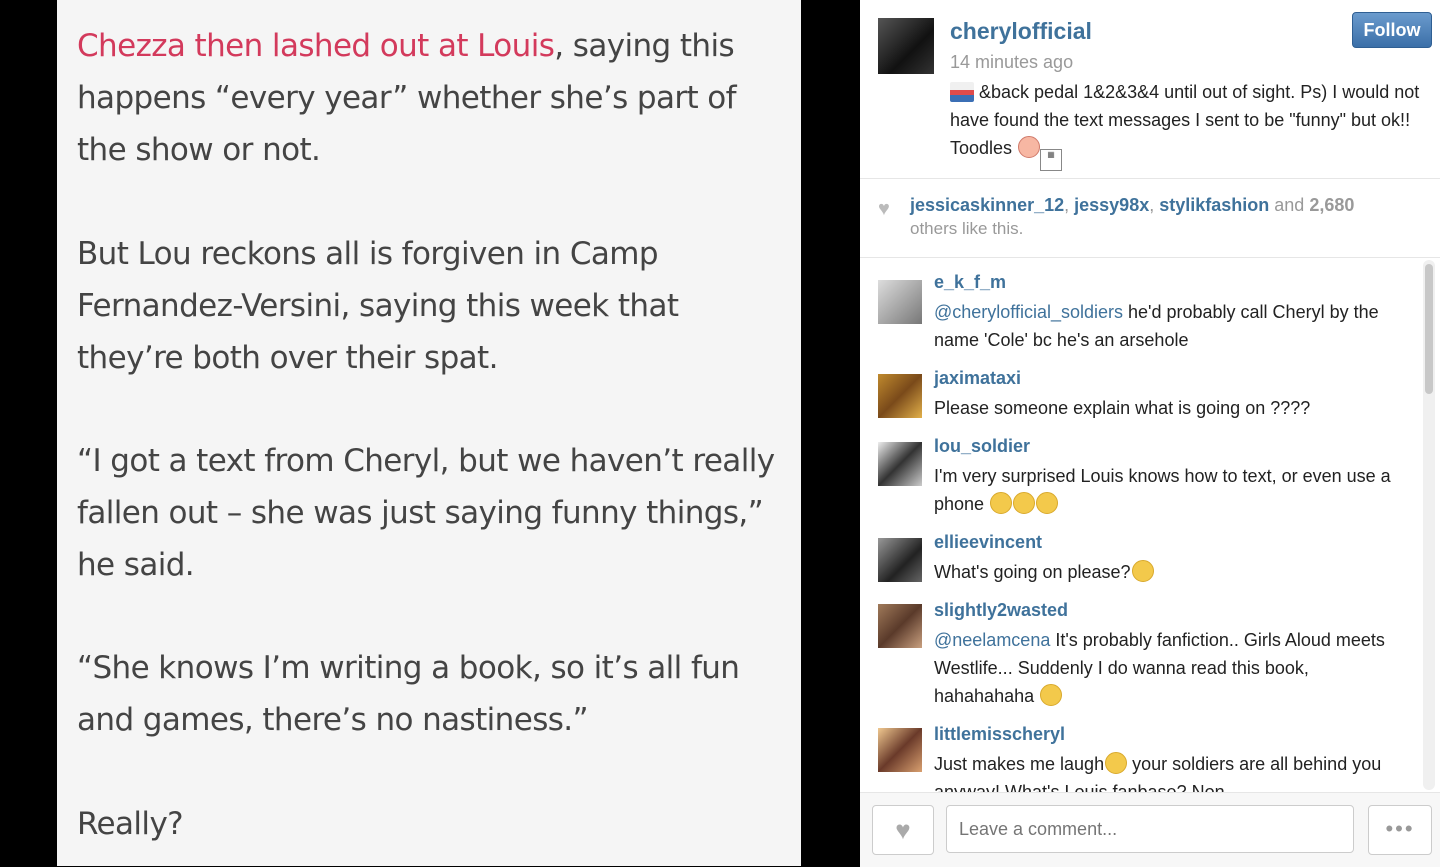  Describe the element at coordinates (1019, 764) in the screenshot. I see `comment-body: Just makes me laugh` at that location.